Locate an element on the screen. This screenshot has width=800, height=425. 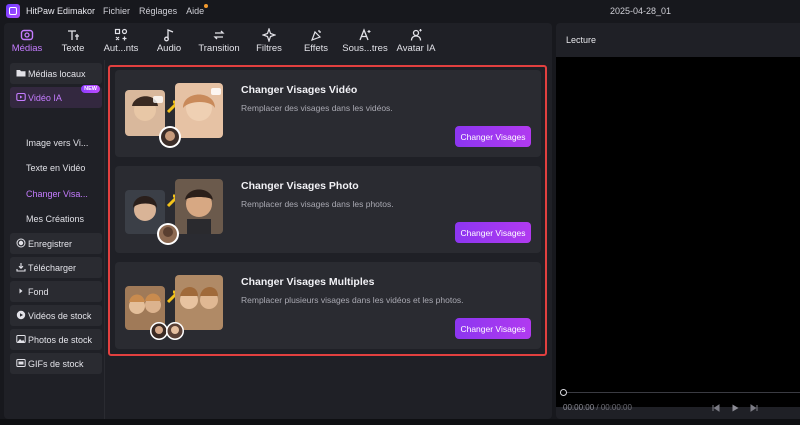
download-icon is located at coordinates (21, 267).